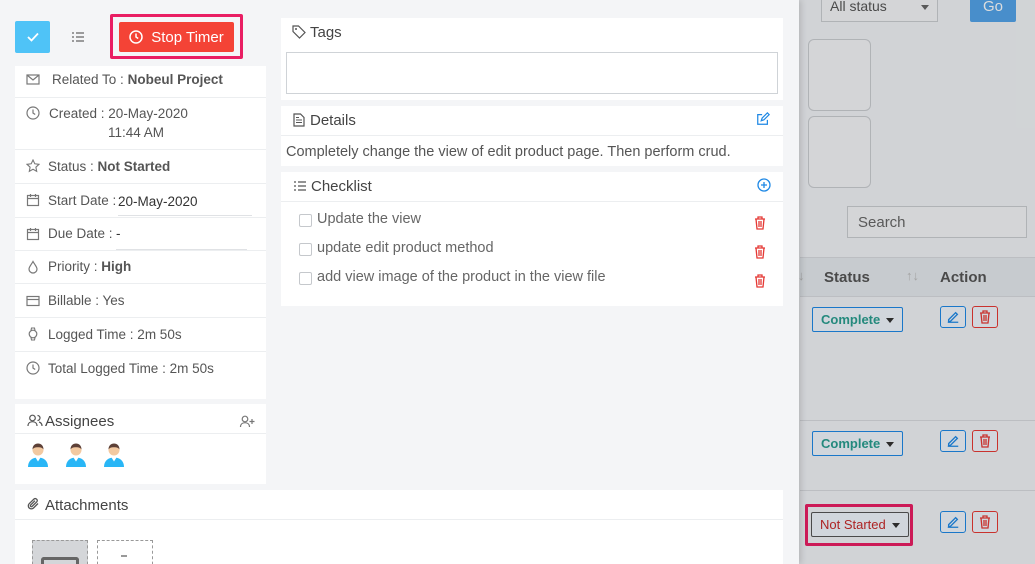 Image resolution: width=1035 pixels, height=564 pixels. What do you see at coordinates (399, 527) in the screenshot?
I see `attachments-card: Attachments` at bounding box center [399, 527].